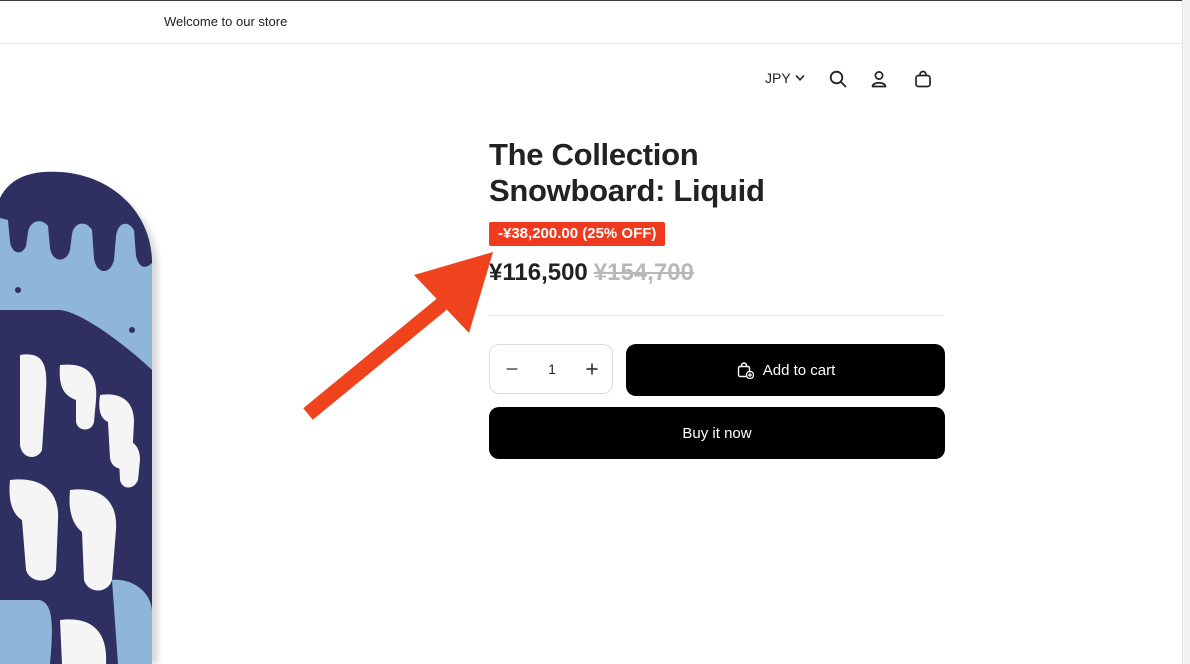 The height and width of the screenshot is (664, 1190). Describe the element at coordinates (398, 336) in the screenshot. I see `annotation-arrow` at that location.